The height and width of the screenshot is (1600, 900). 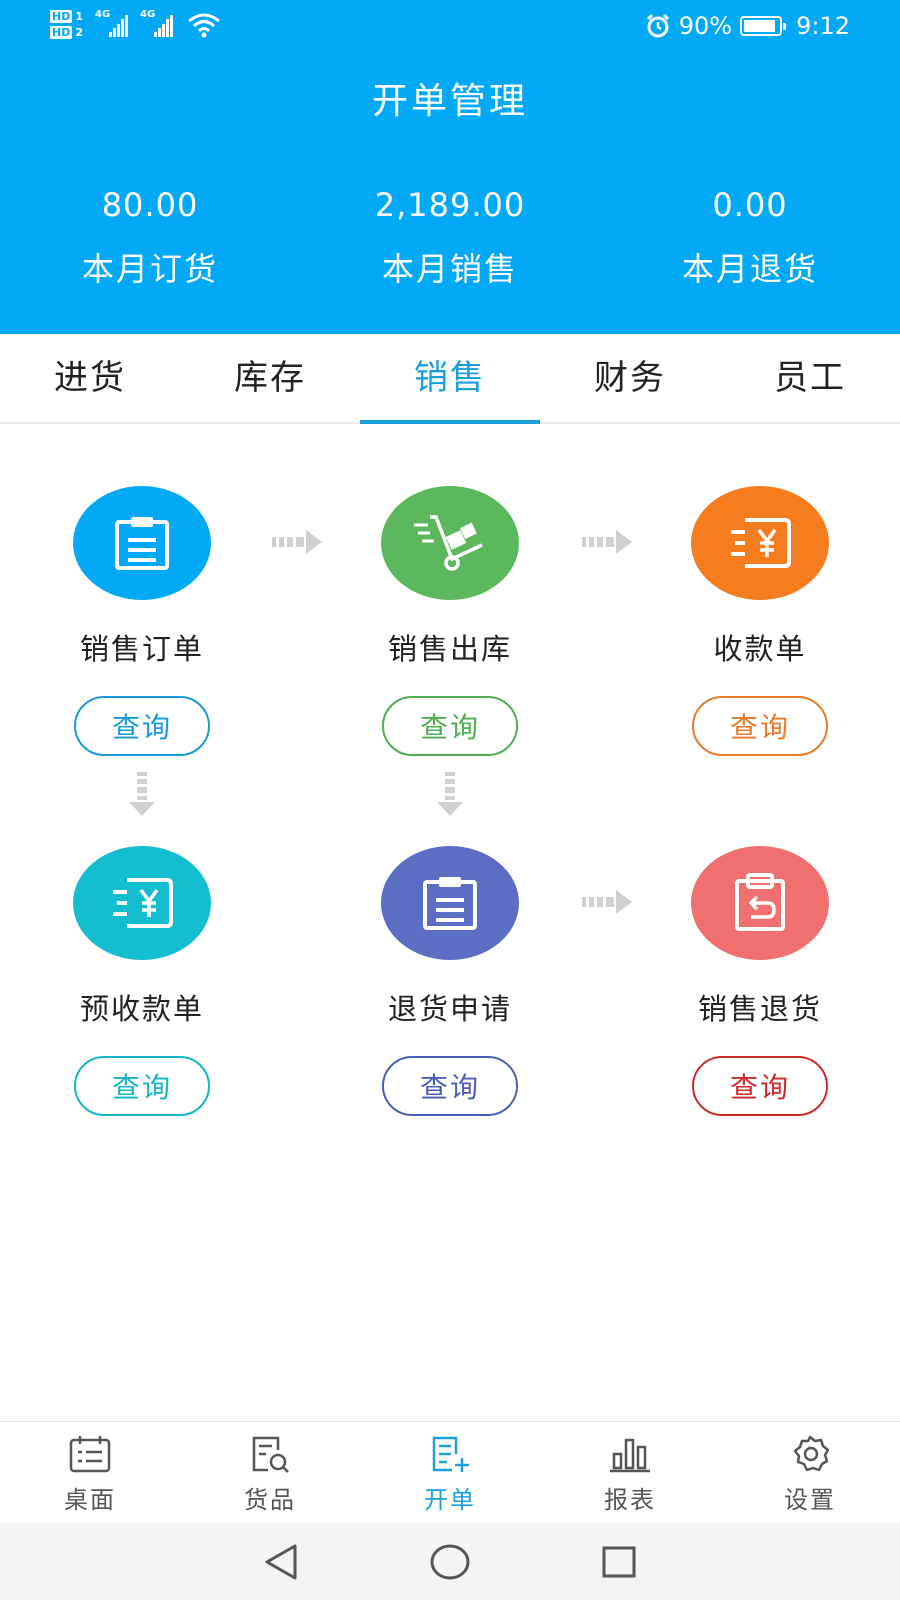 I want to click on net2-label: 4G, so click(x=148, y=14).